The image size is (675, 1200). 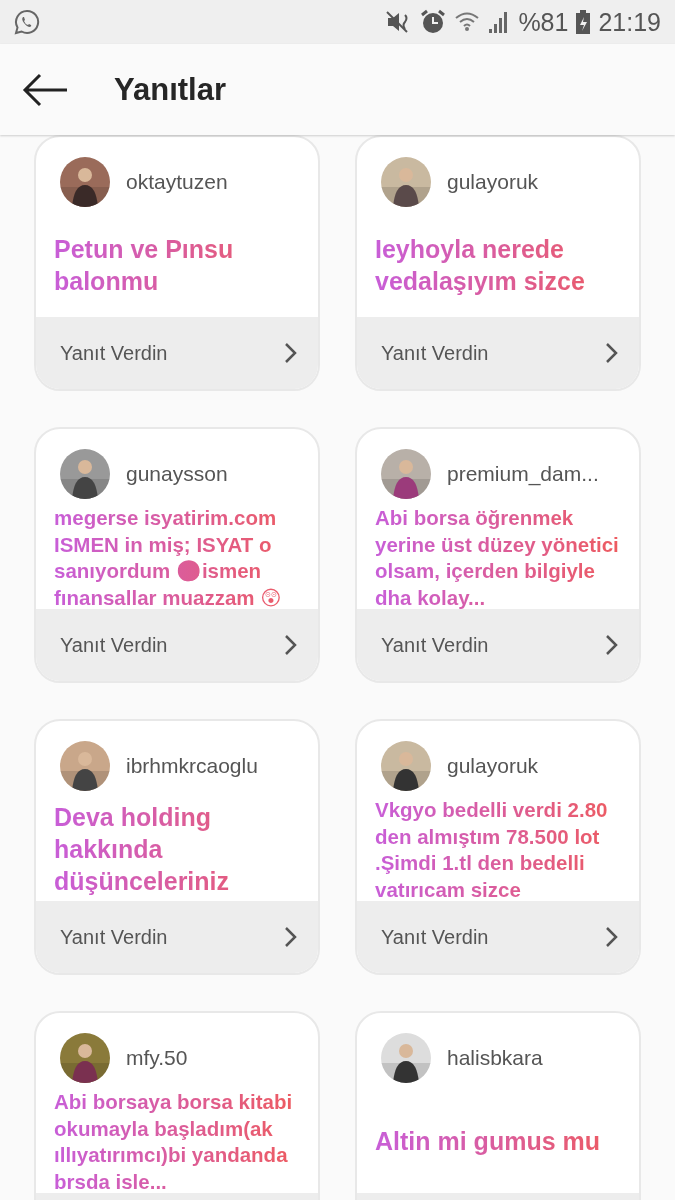 What do you see at coordinates (177, 182) in the screenshot?
I see `username: oktaytuzen` at bounding box center [177, 182].